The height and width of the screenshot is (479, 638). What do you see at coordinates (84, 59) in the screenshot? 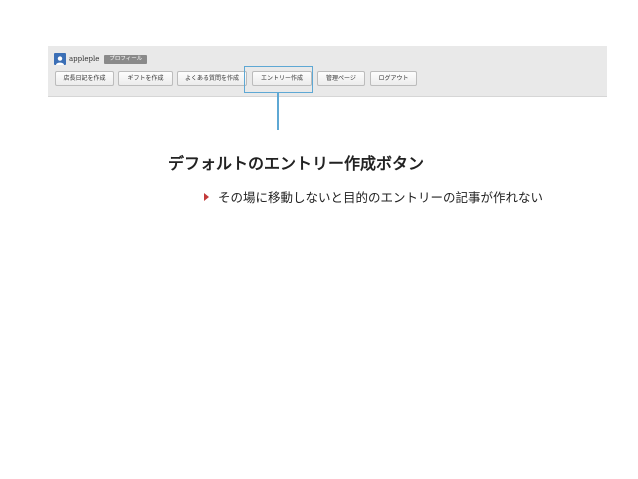
I see `username: appleple` at bounding box center [84, 59].